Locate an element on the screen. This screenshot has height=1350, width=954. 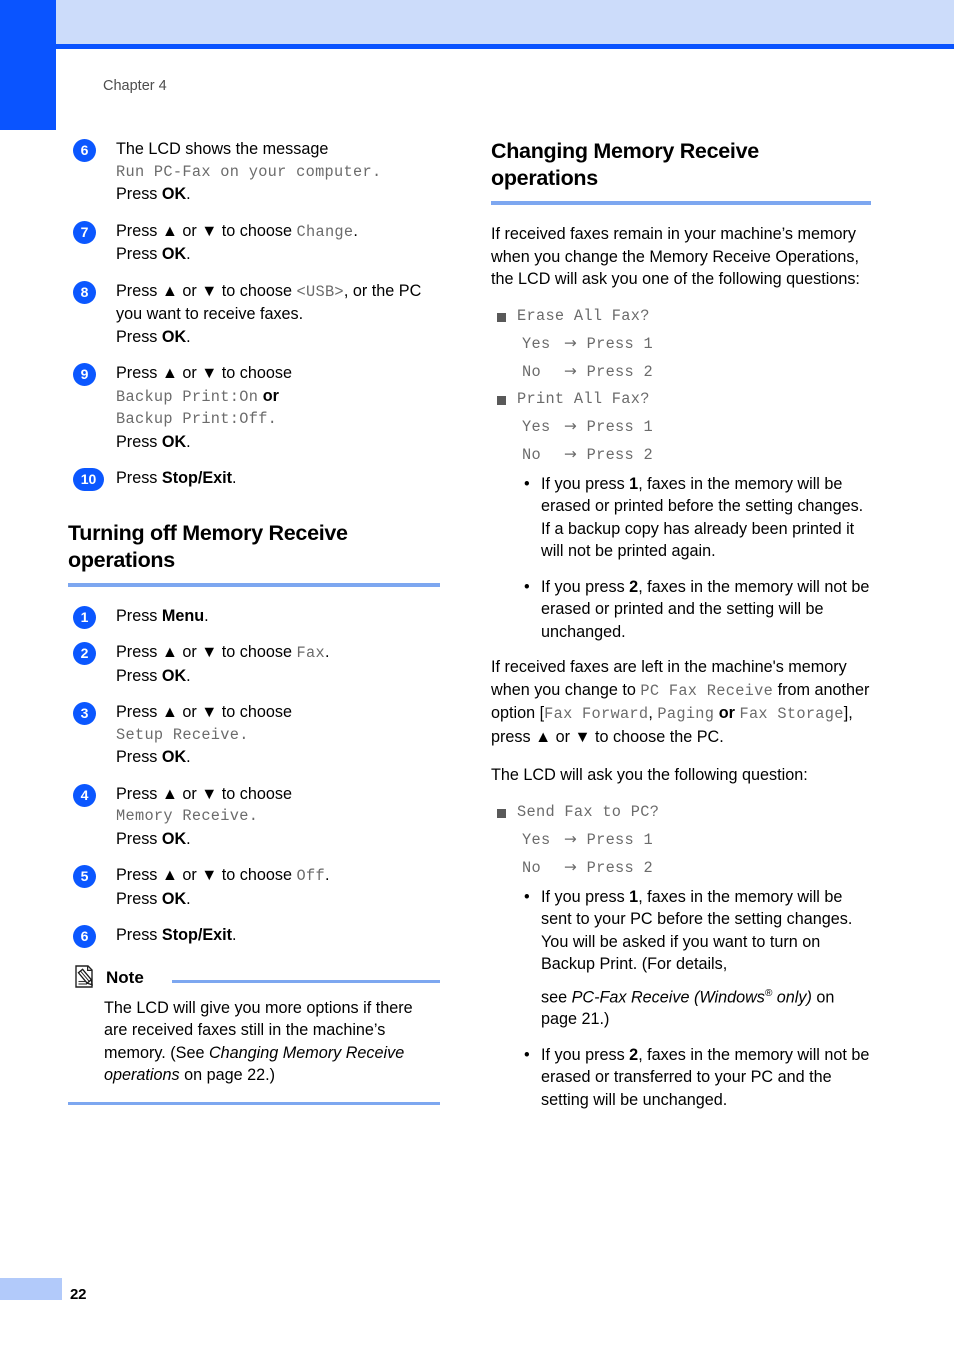
answer-key: Yes is located at coordinates (536, 839).